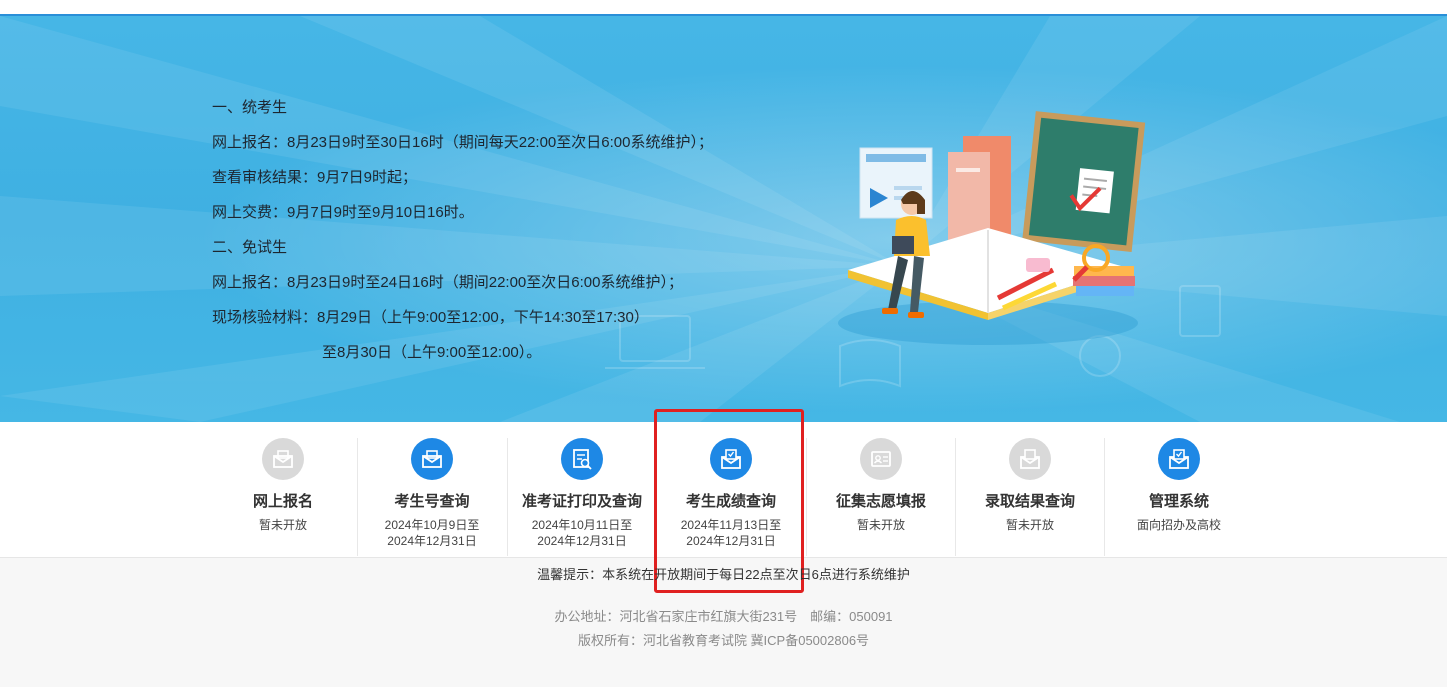 Image resolution: width=1447 pixels, height=687 pixels. I want to click on footer-copyright: 版权所有：河北省教育考试院 冀ICP备05002806号, so click(723, 640).